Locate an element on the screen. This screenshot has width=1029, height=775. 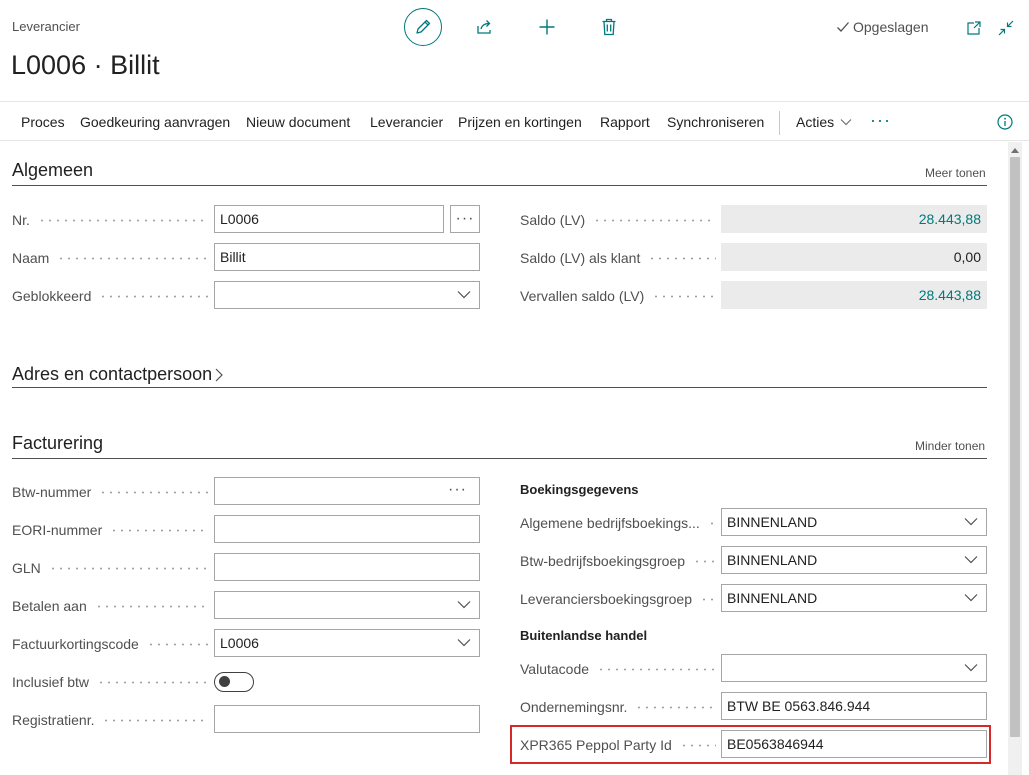
eori-input is located at coordinates (347, 529).